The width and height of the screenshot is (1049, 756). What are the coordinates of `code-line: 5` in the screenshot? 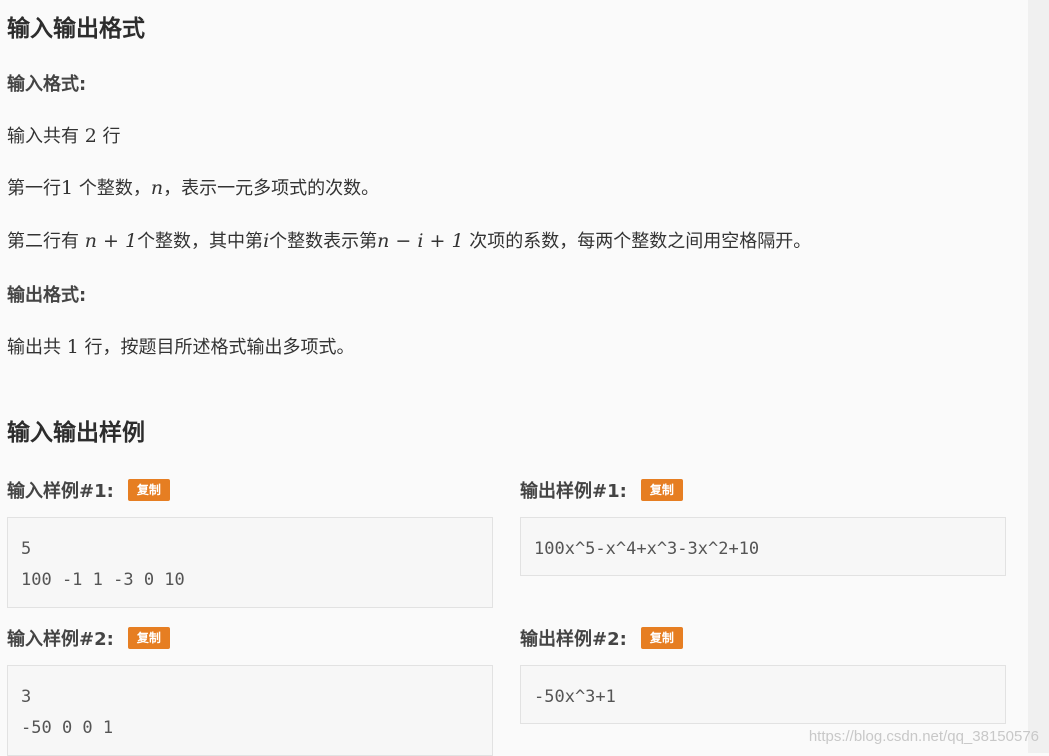 It's located at (26, 549).